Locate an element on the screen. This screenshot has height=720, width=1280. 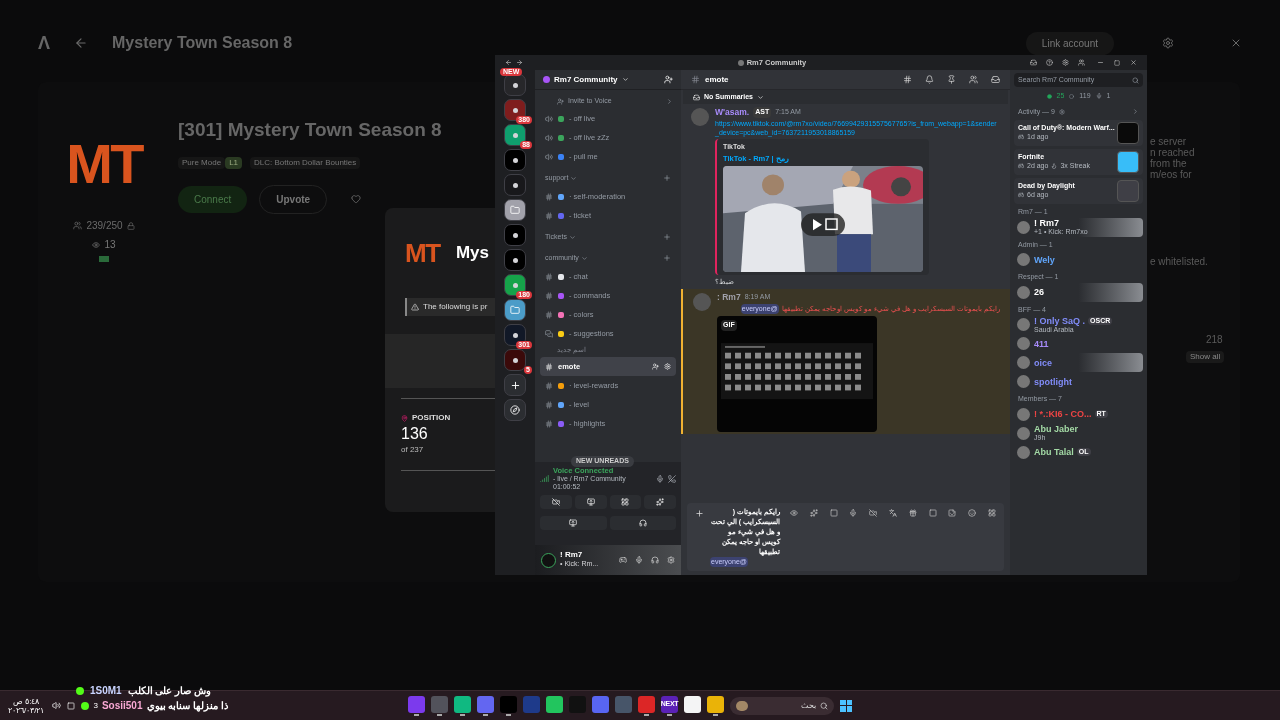
maximize-icon is located at coordinates (1117, 62).